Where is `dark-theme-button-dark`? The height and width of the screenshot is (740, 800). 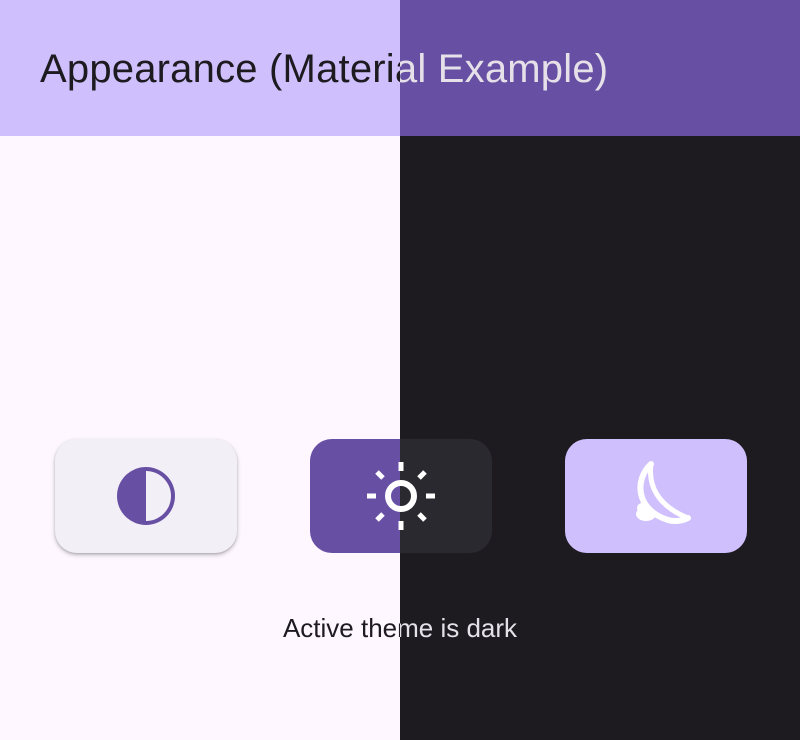 dark-theme-button-dark is located at coordinates (656, 496).